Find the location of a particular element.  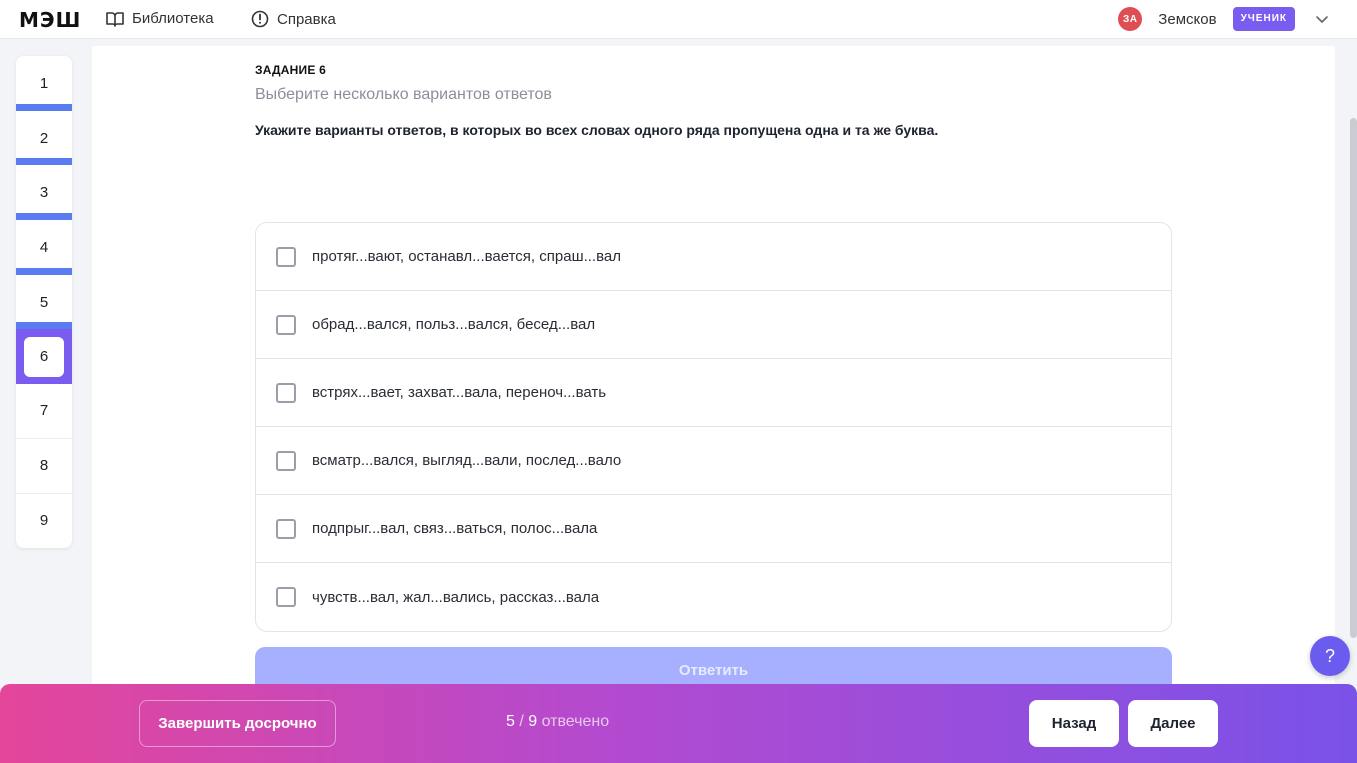

question-number: 4 is located at coordinates (44, 247).